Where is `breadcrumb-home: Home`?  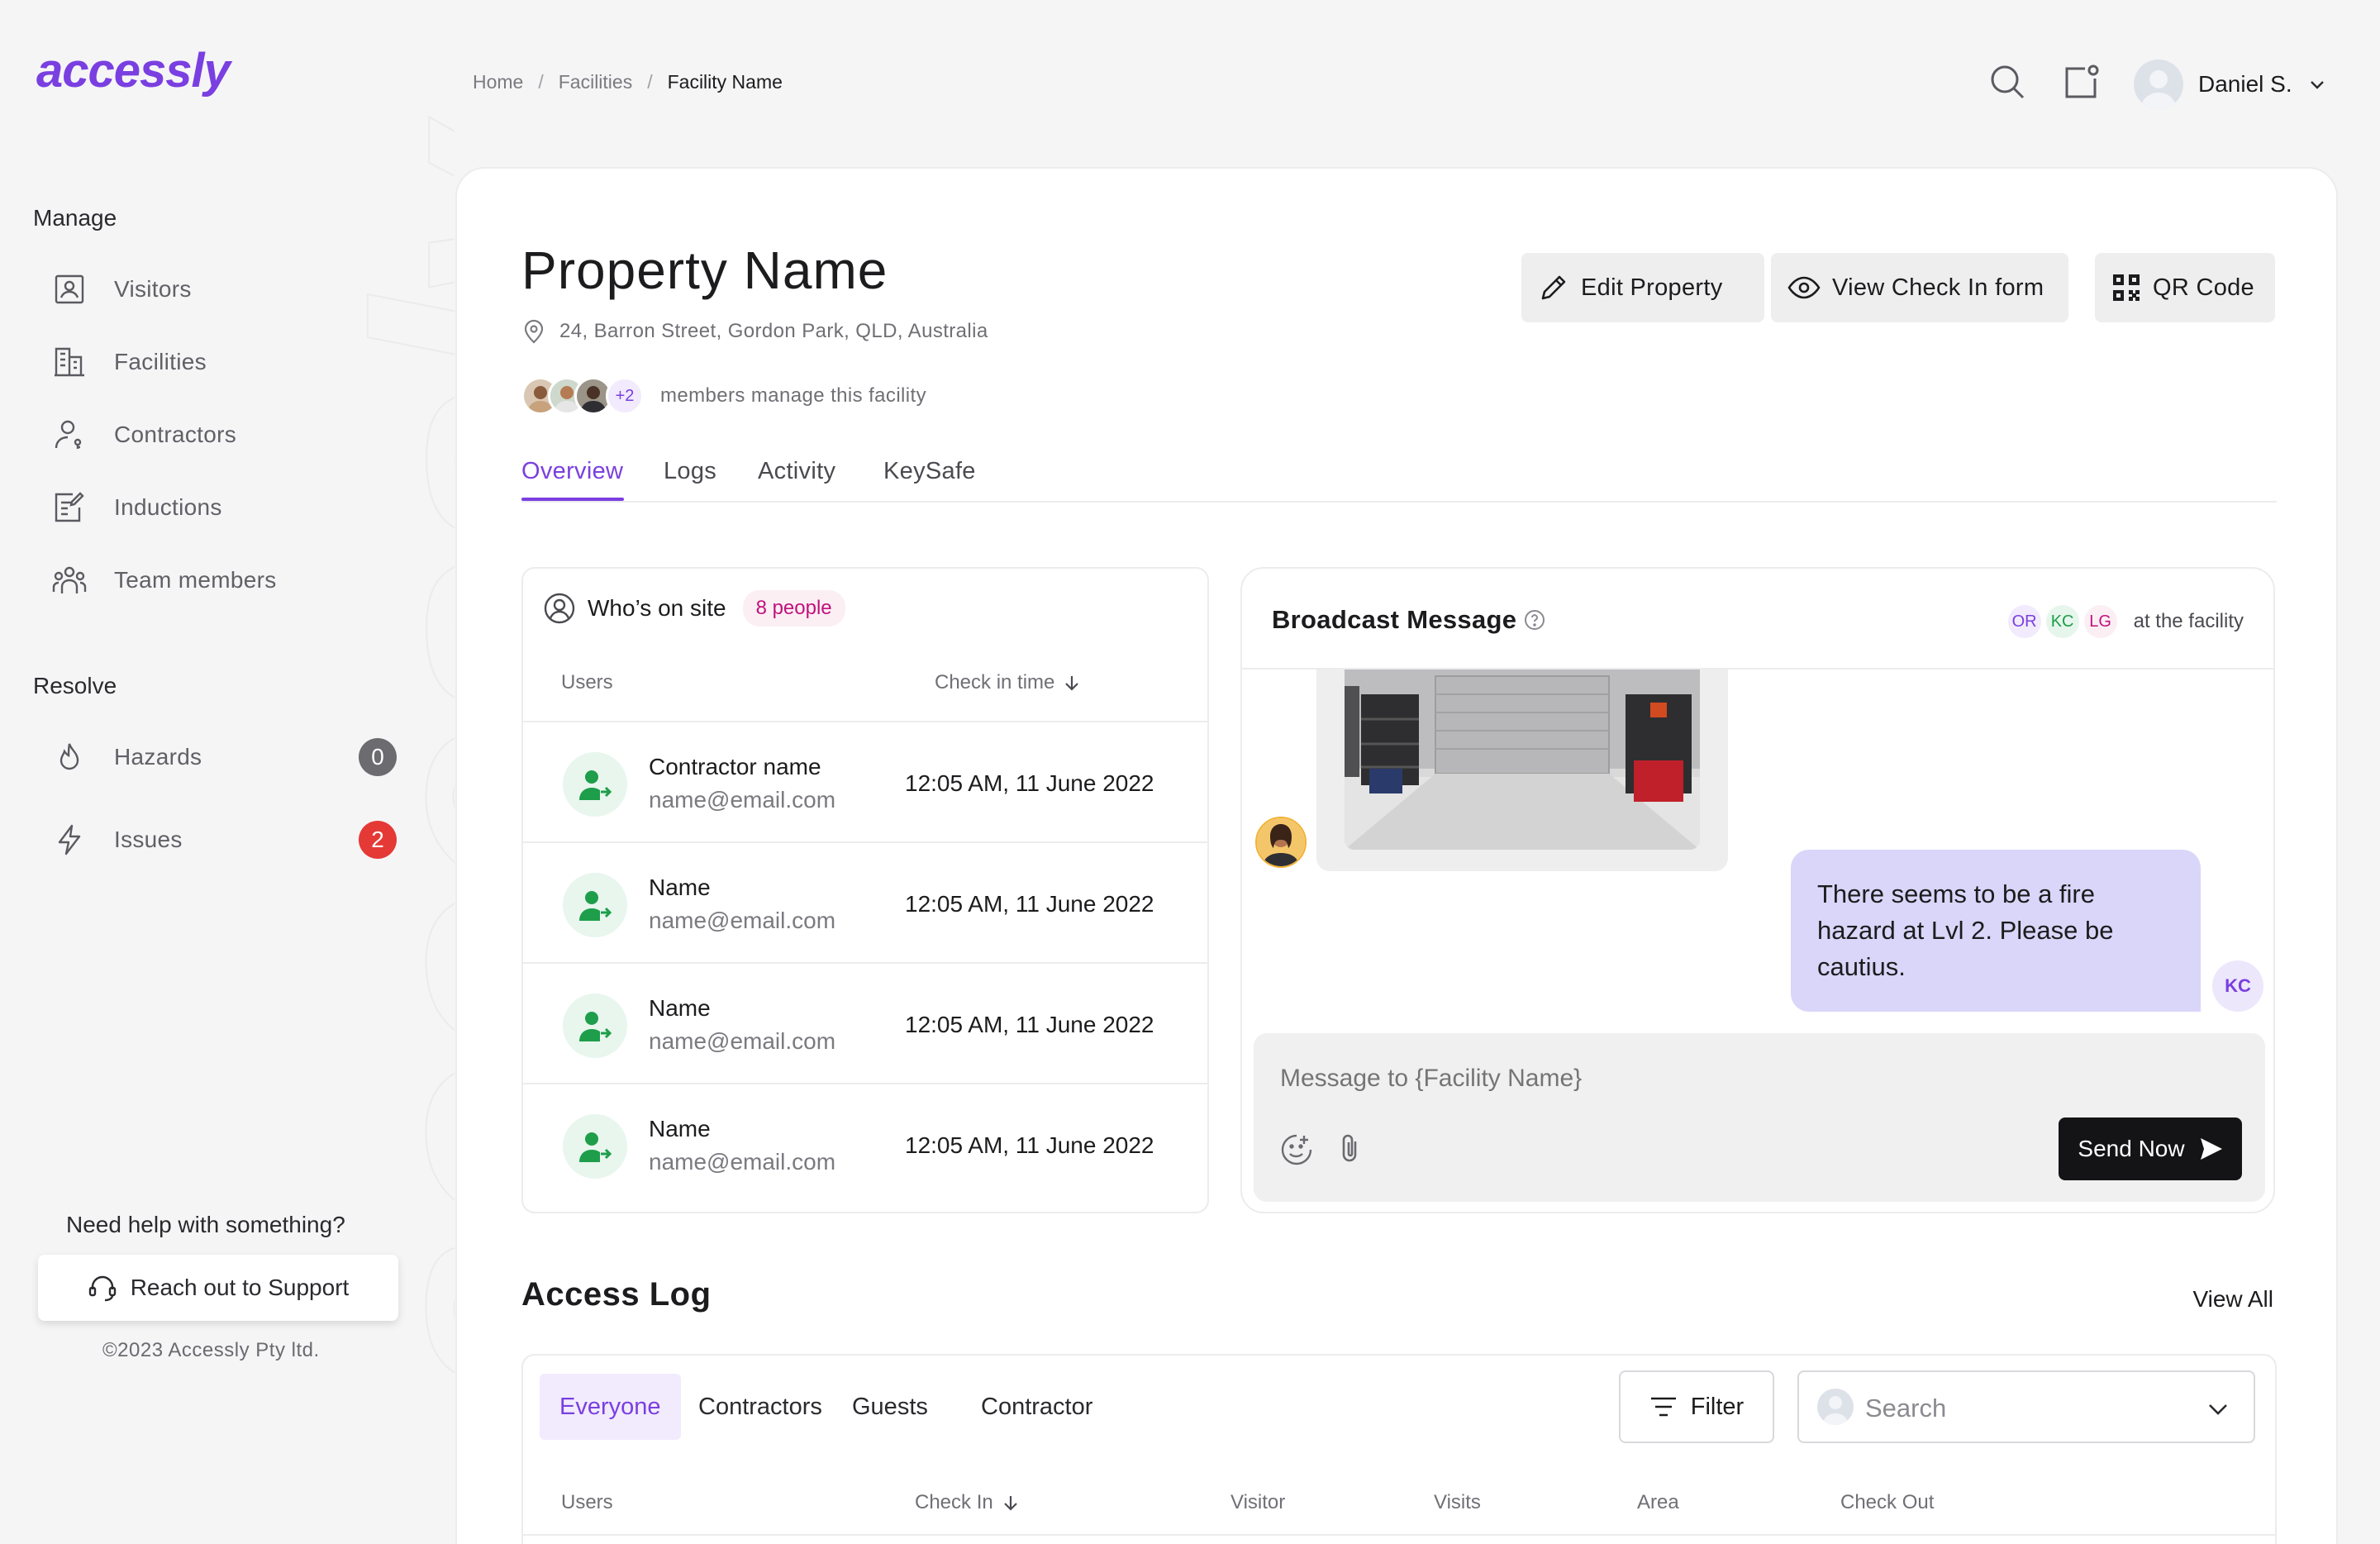 breadcrumb-home: Home is located at coordinates (498, 82).